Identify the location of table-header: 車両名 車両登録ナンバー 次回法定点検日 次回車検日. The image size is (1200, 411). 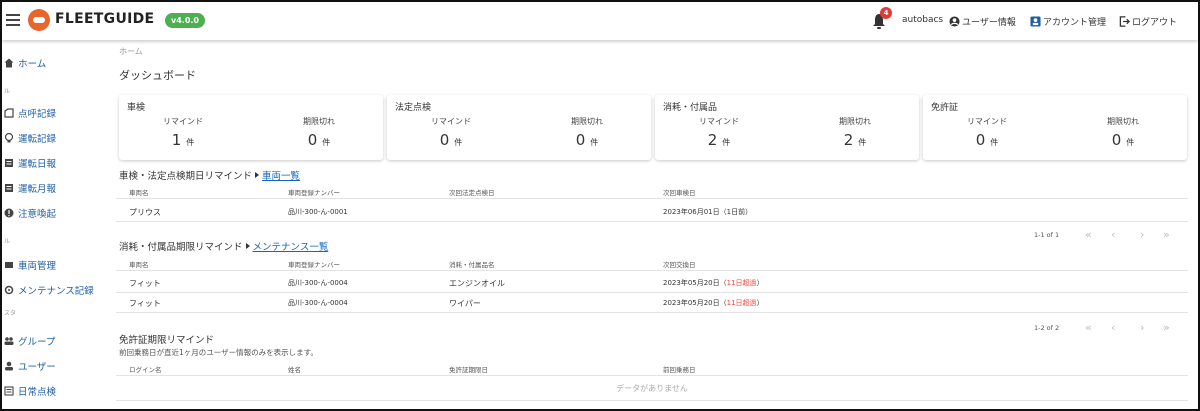
(652, 191).